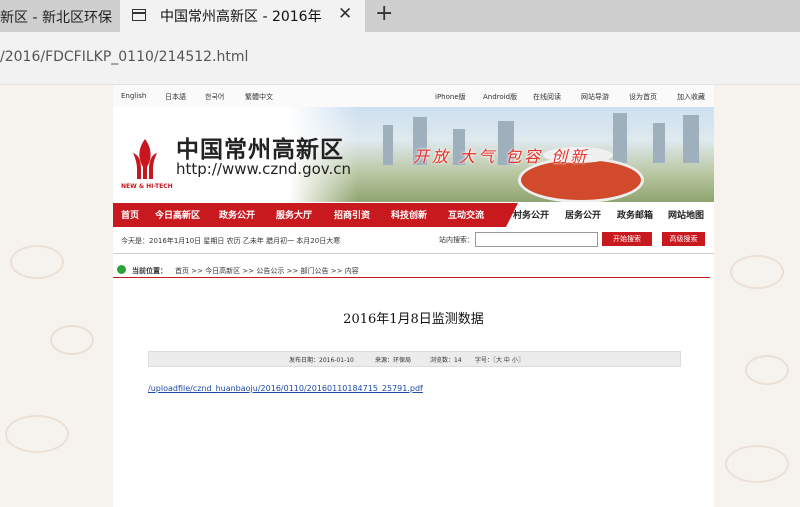  I want to click on new-tab-button: +, so click(384, 13).